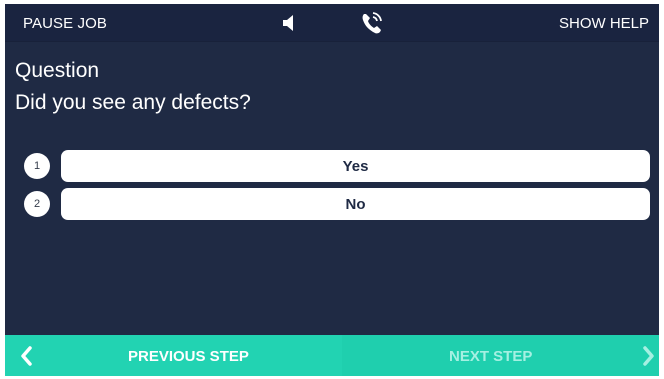 The image size is (664, 379). What do you see at coordinates (65, 23) in the screenshot?
I see `pause-job-button: PAUSE JOB` at bounding box center [65, 23].